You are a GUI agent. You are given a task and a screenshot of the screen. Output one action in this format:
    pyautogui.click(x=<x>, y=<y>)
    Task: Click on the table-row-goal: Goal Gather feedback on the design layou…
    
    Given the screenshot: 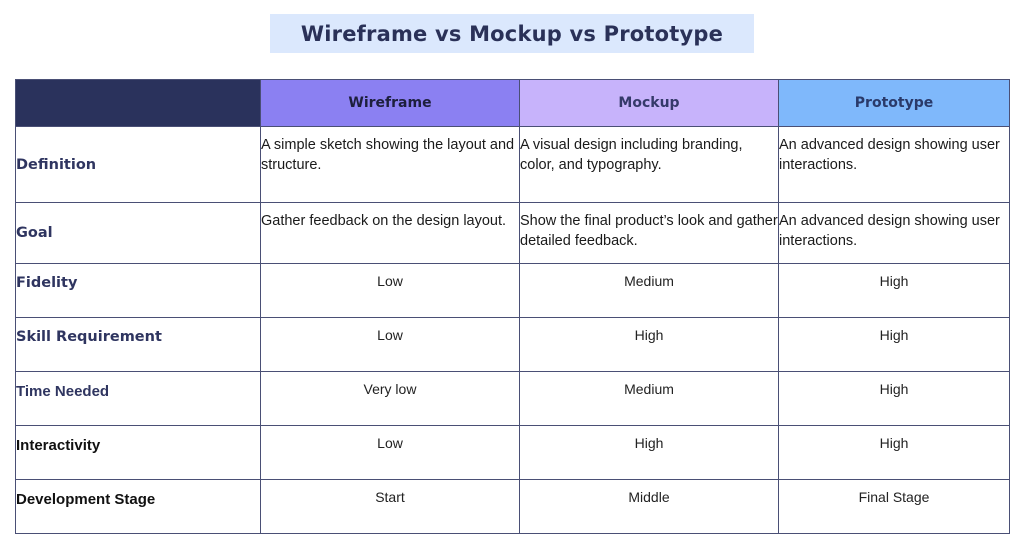 What is the action you would take?
    pyautogui.click(x=512, y=233)
    